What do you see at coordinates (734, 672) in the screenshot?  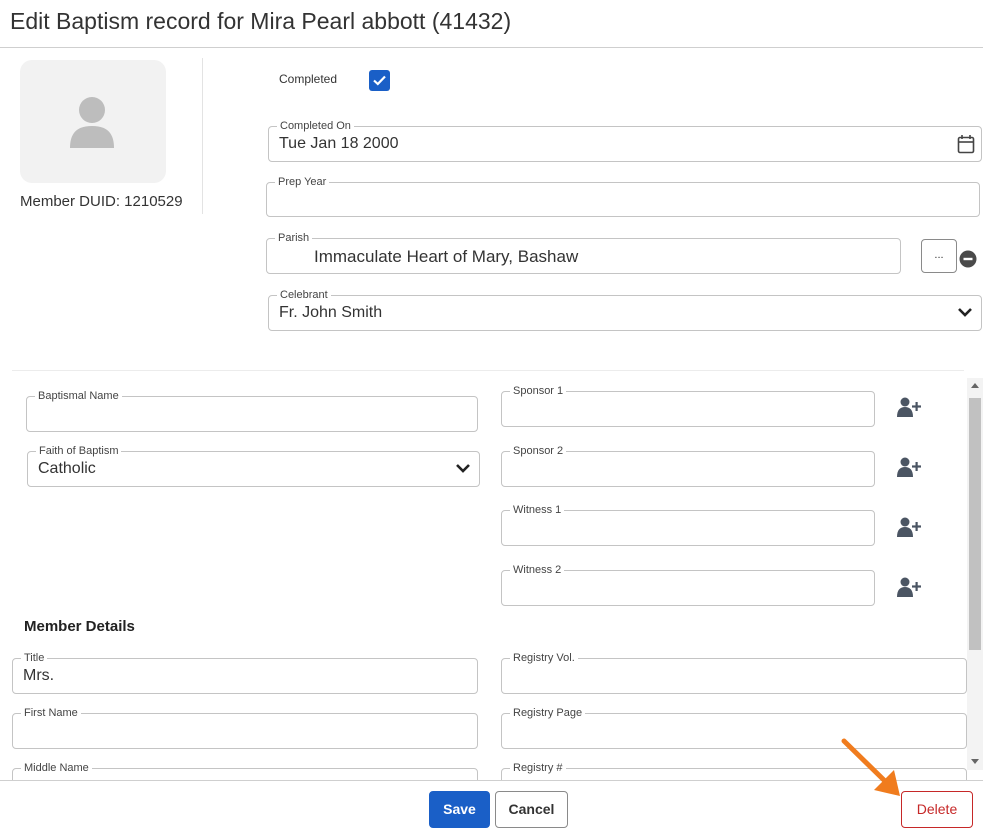 I see `registry-vol-field: Registry Vol.` at bounding box center [734, 672].